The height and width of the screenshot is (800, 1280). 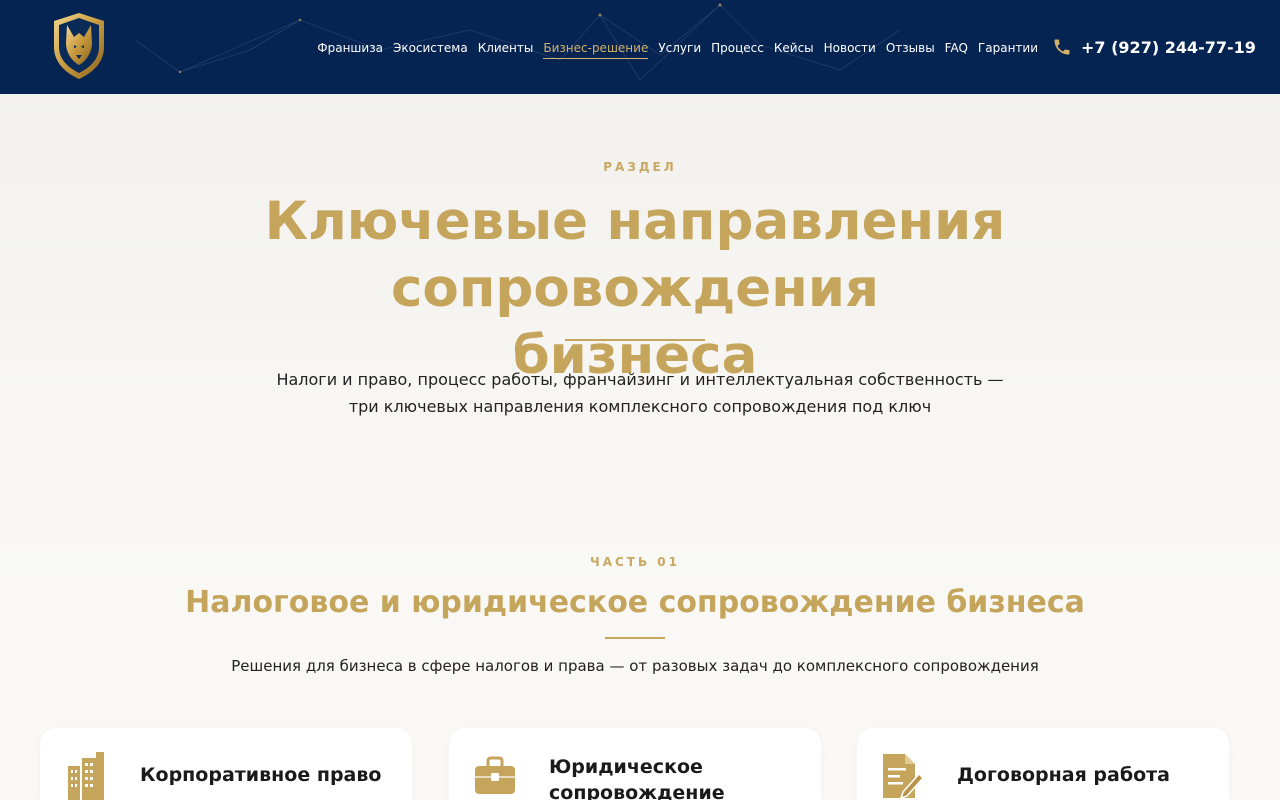 What do you see at coordinates (1062, 47) in the screenshot?
I see `phone-icon` at bounding box center [1062, 47].